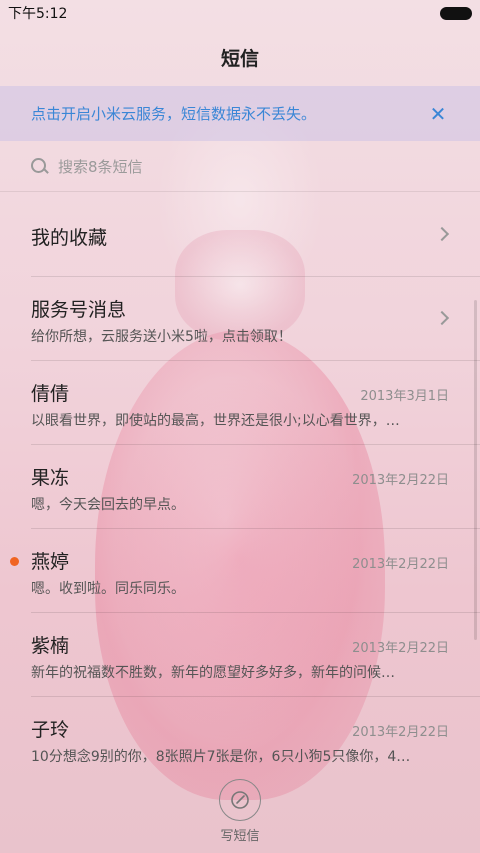 Image resolution: width=480 pixels, height=853 pixels. What do you see at coordinates (50, 562) in the screenshot?
I see `contact-name: 燕婷` at bounding box center [50, 562].